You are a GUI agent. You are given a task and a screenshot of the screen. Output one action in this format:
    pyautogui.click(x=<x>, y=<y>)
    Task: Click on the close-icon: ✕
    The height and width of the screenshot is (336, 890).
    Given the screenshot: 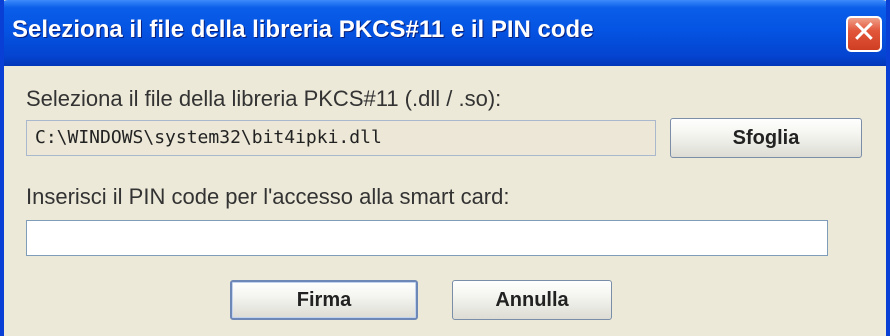 What is the action you would take?
    pyautogui.click(x=864, y=32)
    